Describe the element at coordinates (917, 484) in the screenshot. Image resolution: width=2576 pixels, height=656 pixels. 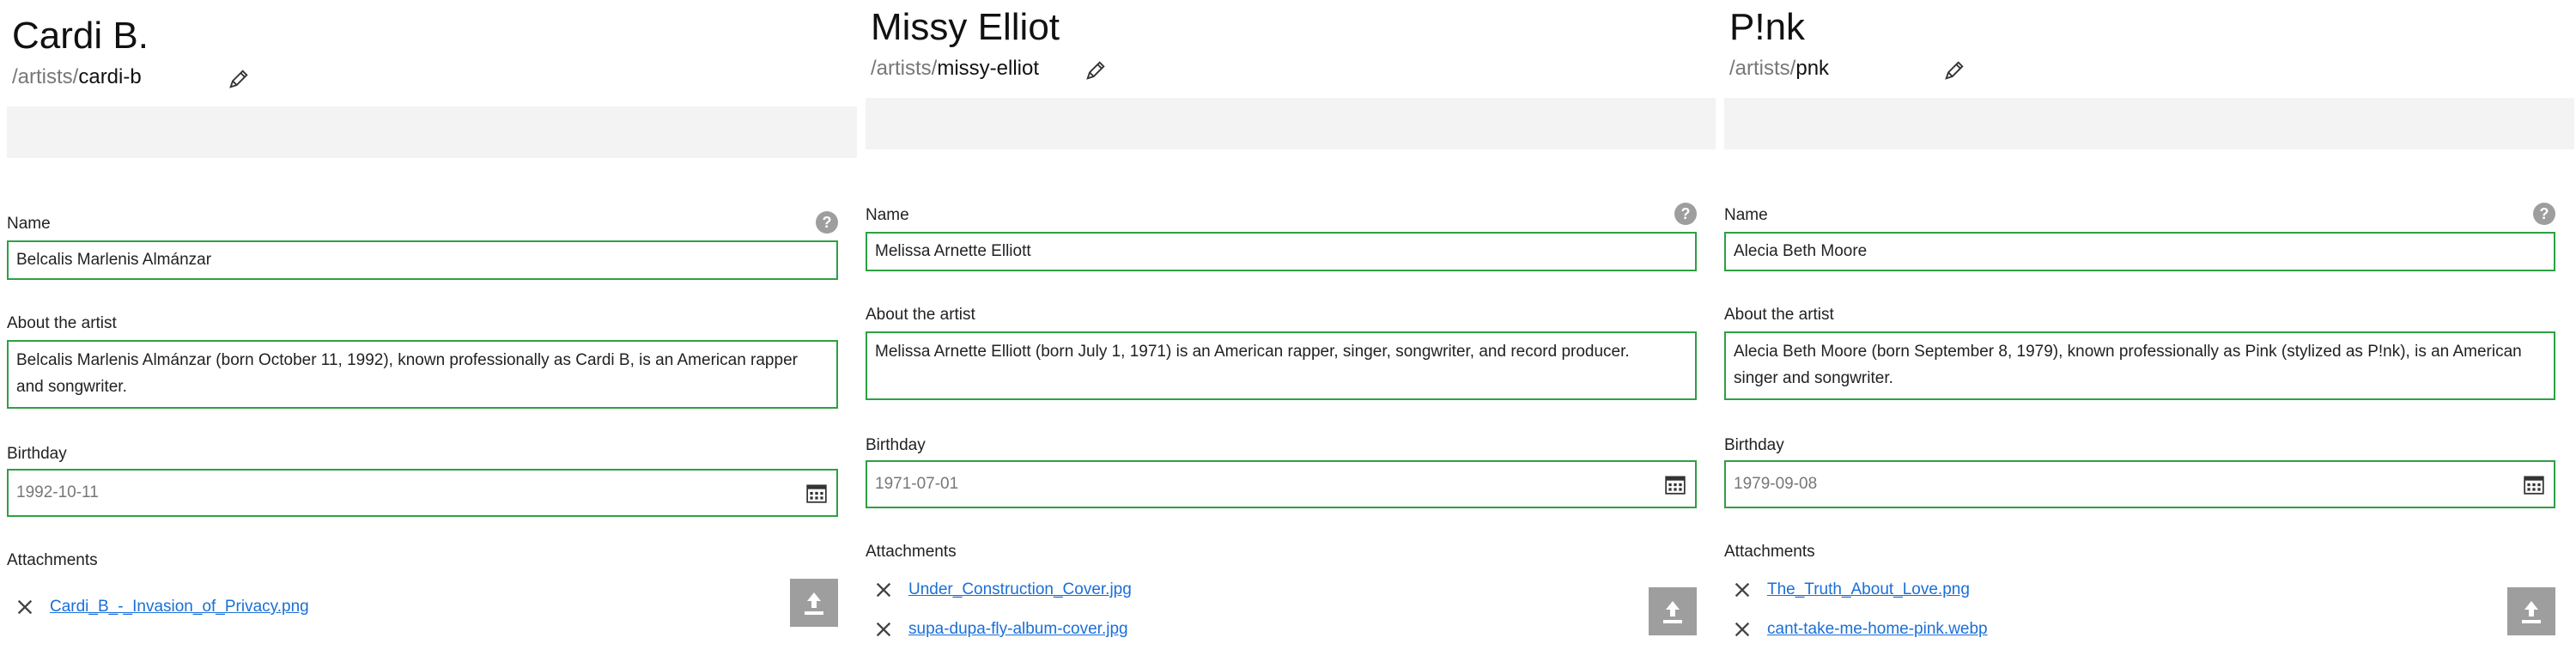
I see `birthday-value: 1971-07-01` at that location.